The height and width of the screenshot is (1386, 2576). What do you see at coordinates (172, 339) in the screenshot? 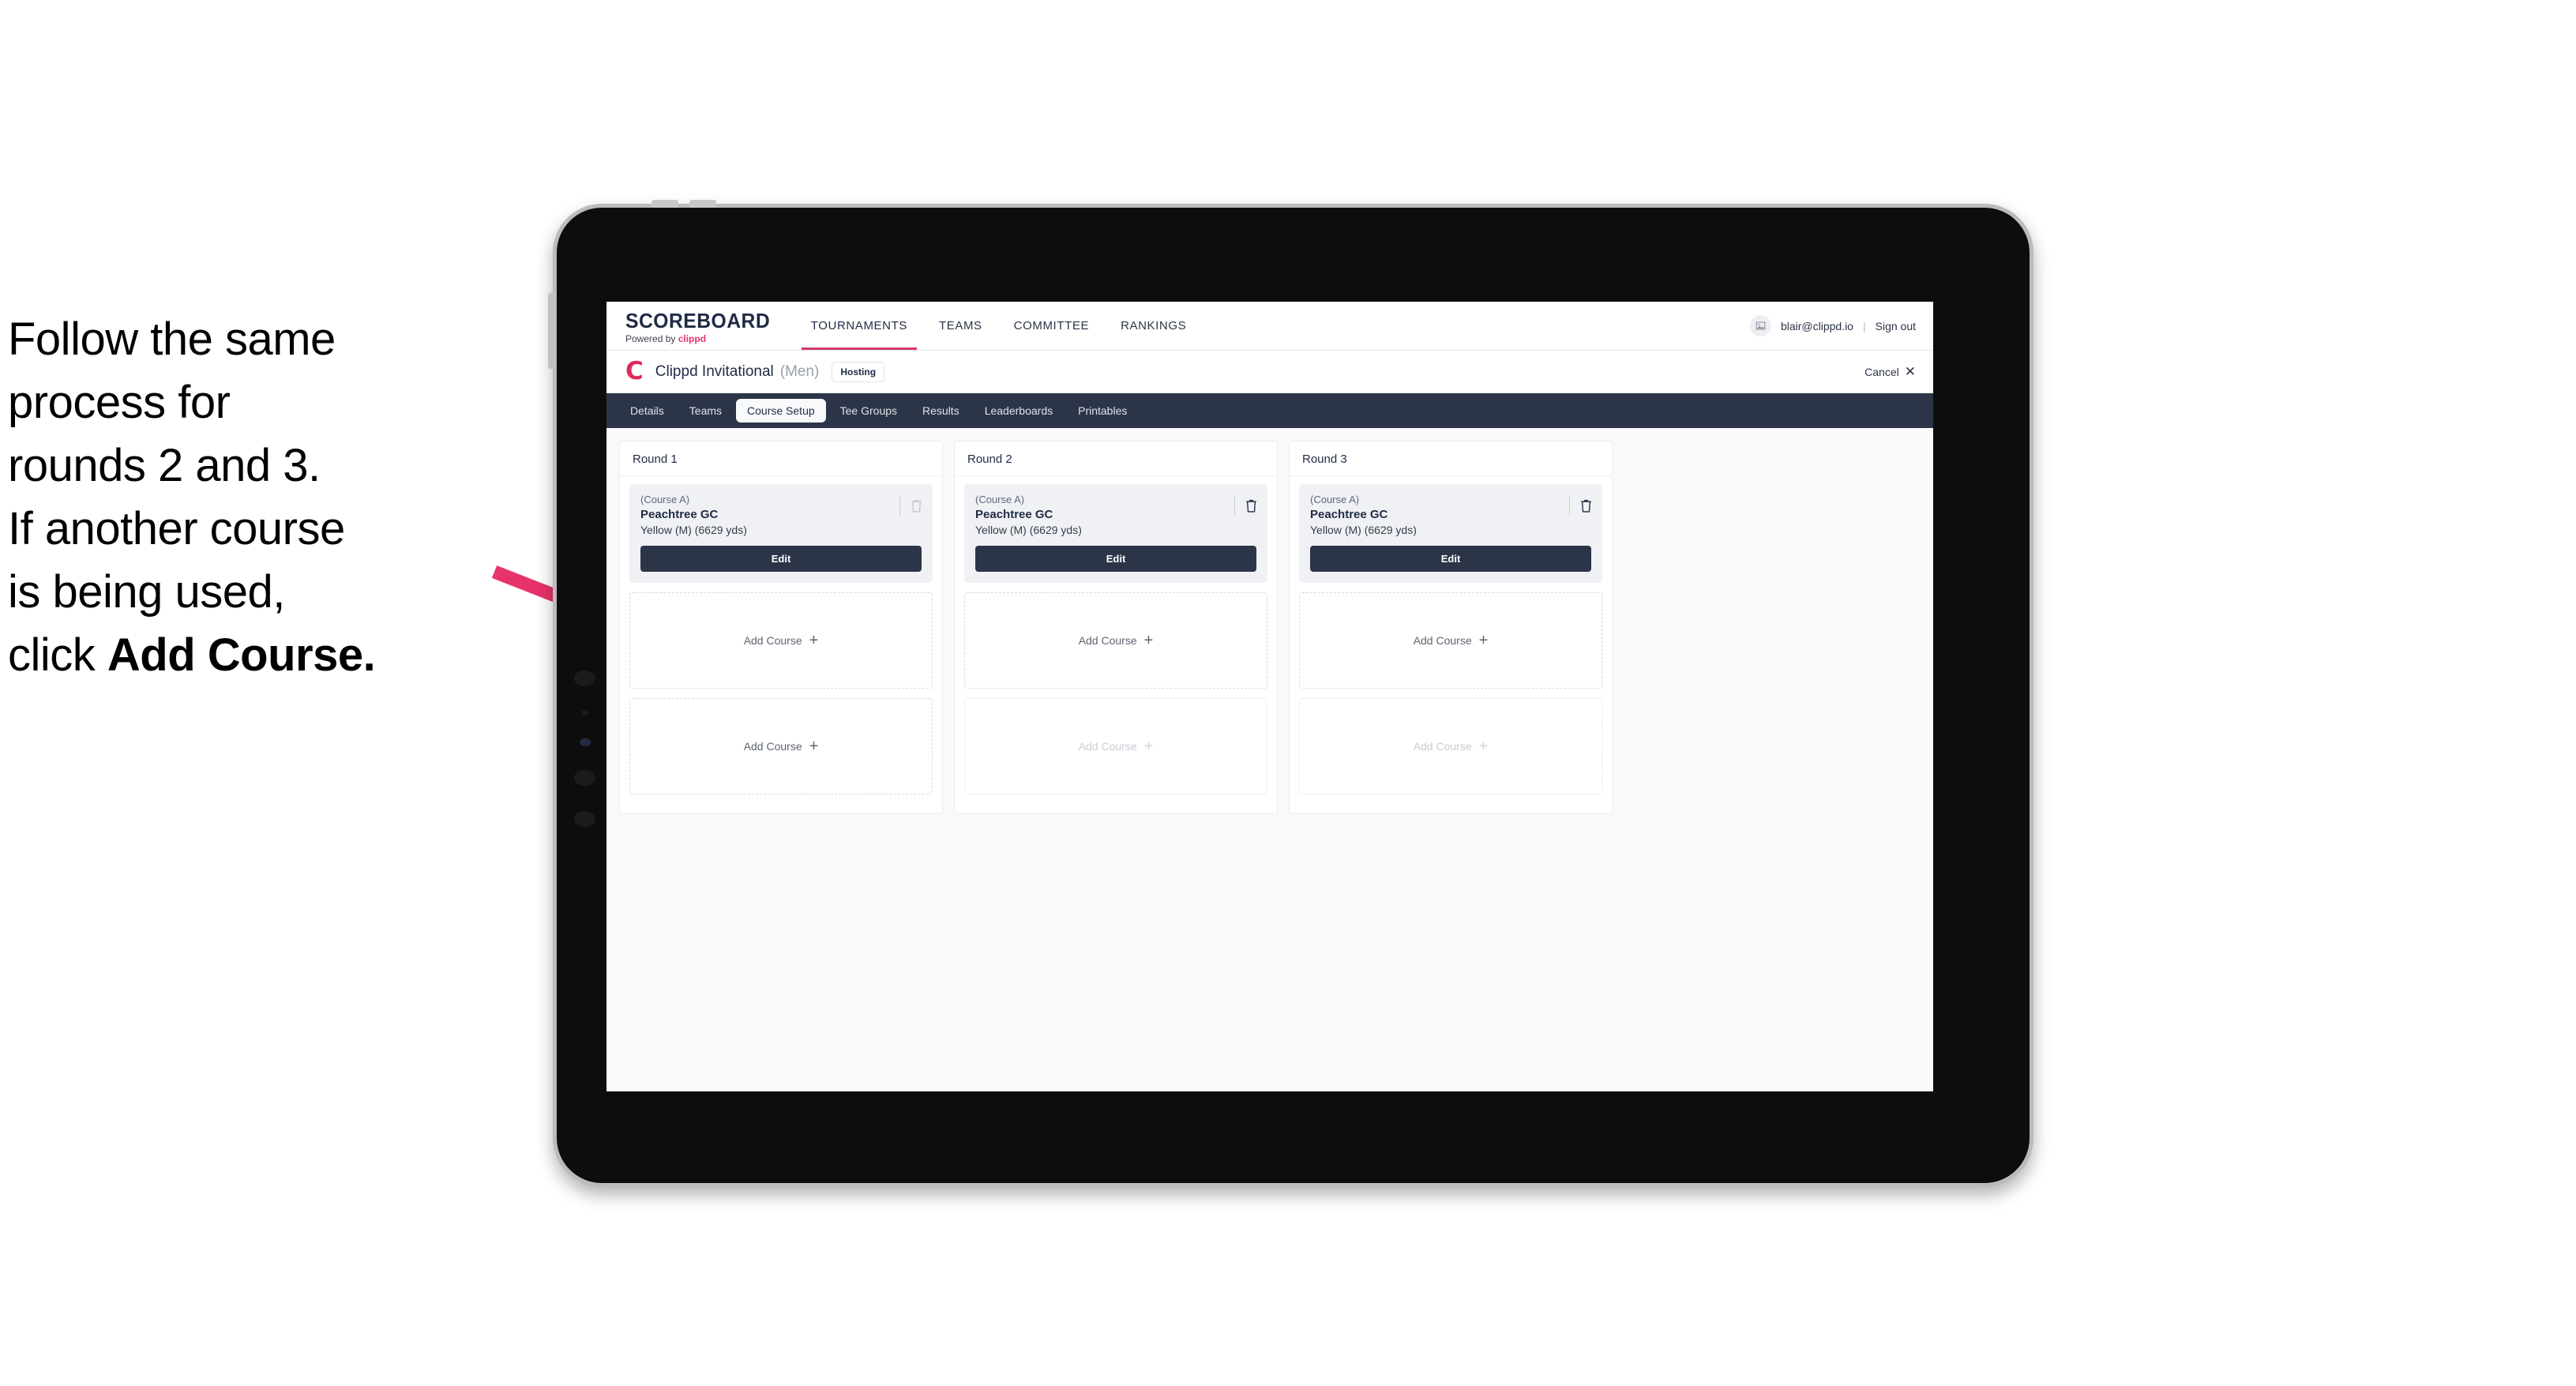
I see `callout-line-1: Follow the same` at bounding box center [172, 339].